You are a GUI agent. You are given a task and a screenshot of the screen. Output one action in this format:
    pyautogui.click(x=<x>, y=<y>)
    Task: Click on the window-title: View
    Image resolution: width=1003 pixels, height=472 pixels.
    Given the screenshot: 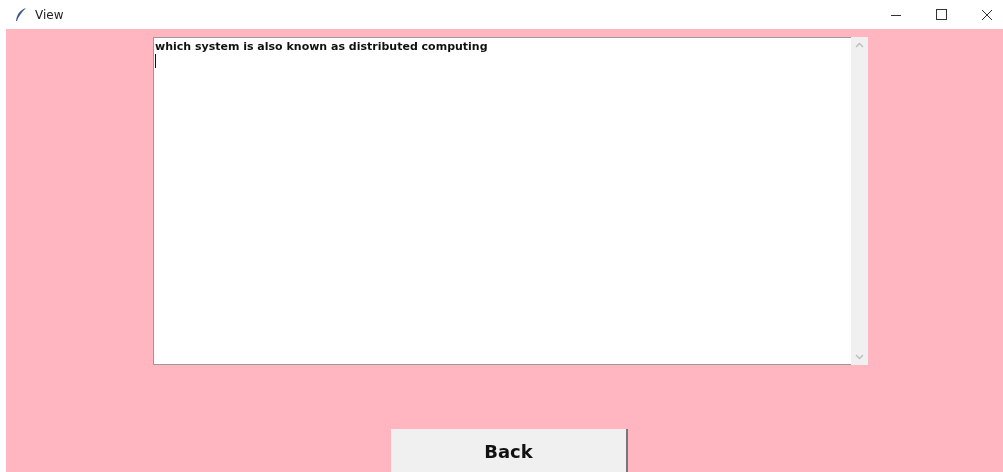 What is the action you would take?
    pyautogui.click(x=49, y=14)
    